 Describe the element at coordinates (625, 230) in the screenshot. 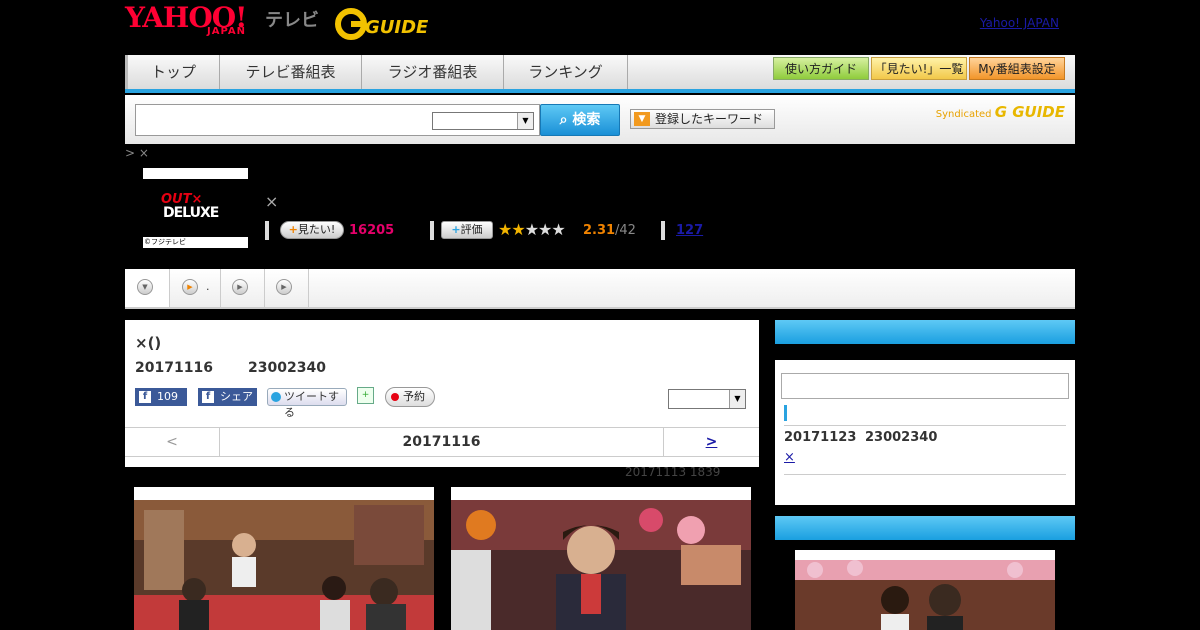

I see `rating-count: /42` at that location.